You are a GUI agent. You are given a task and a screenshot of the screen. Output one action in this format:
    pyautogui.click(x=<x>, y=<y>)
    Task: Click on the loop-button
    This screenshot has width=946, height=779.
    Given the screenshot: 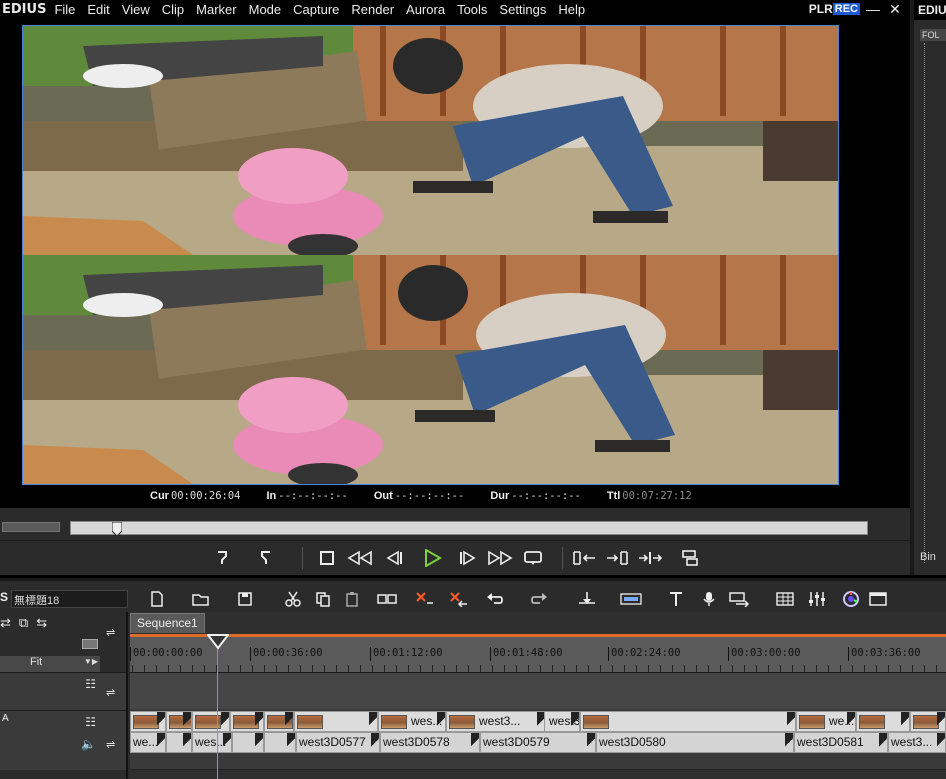 What is the action you would take?
    pyautogui.click(x=534, y=558)
    